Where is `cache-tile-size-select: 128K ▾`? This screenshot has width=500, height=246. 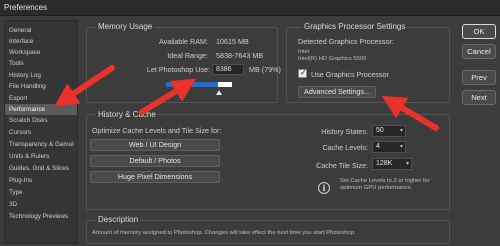 cache-tile-size-select: 128K ▾ is located at coordinates (392, 164).